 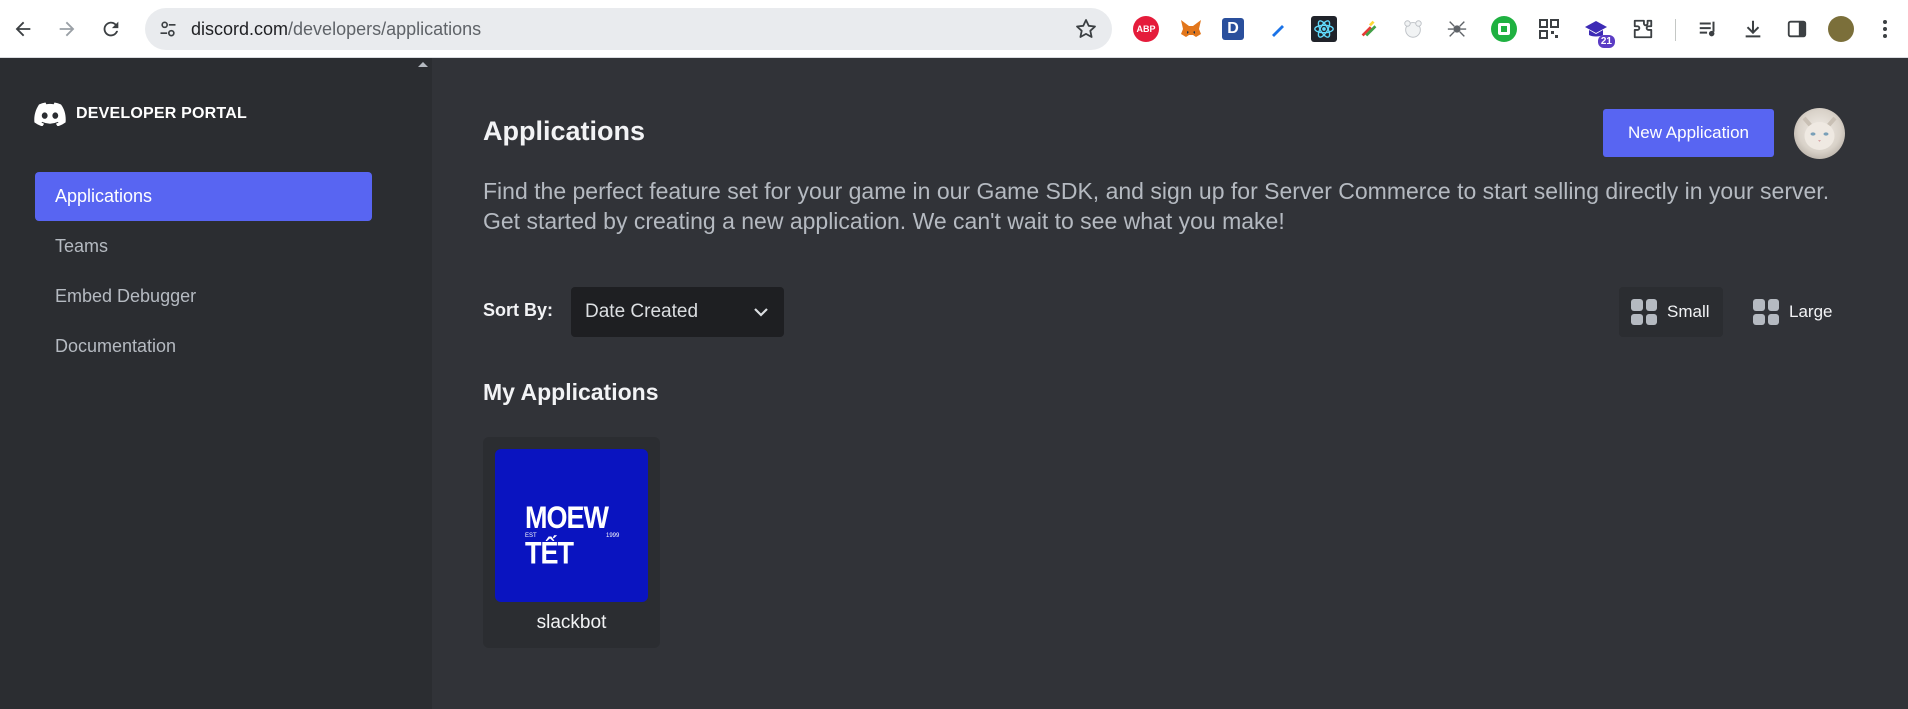 What do you see at coordinates (50, 114) in the screenshot?
I see `discord-logo-icon` at bounding box center [50, 114].